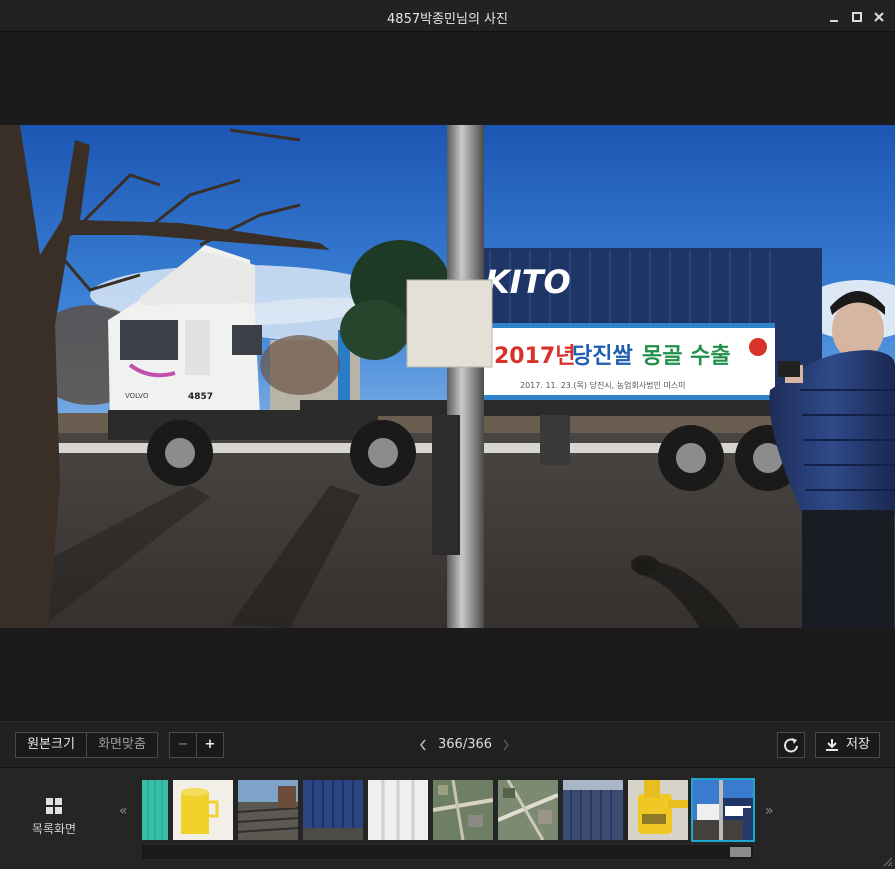 Image resolution: width=895 pixels, height=869 pixels. Describe the element at coordinates (858, 744) in the screenshot. I see `save-label: 저장` at that location.